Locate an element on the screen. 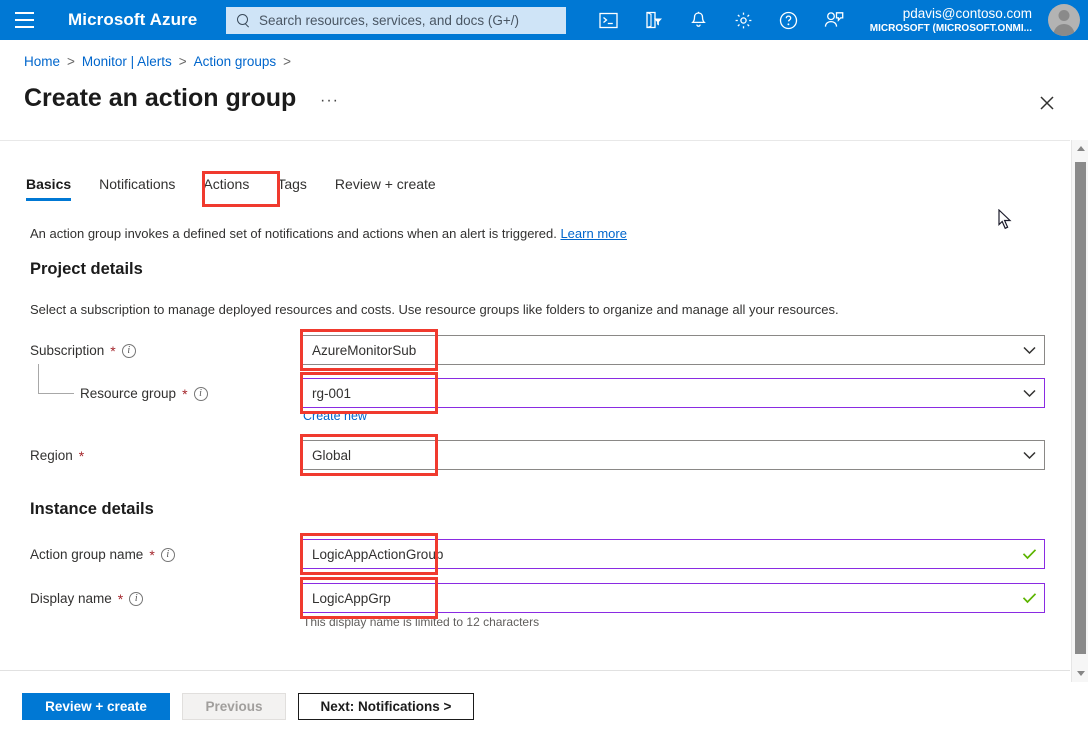  tab-review-create: Review + create is located at coordinates (385, 188).